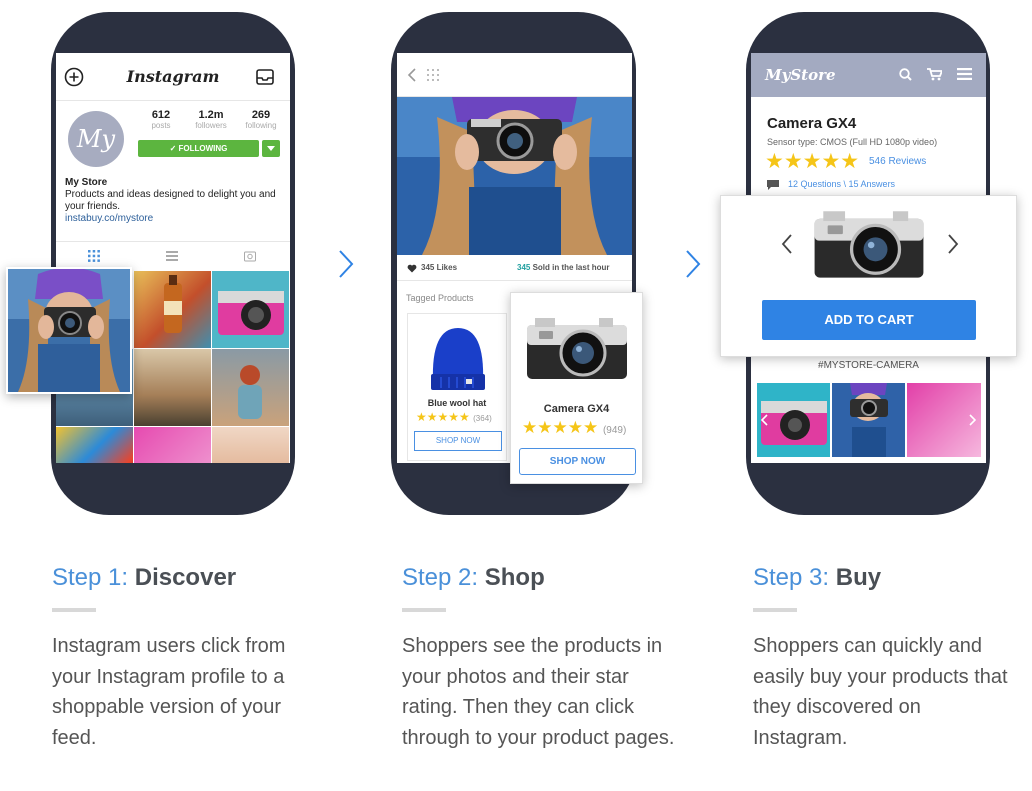 Image resolution: width=1032 pixels, height=791 pixels. I want to click on rating-row: ★★★★★ (949), so click(574, 428).